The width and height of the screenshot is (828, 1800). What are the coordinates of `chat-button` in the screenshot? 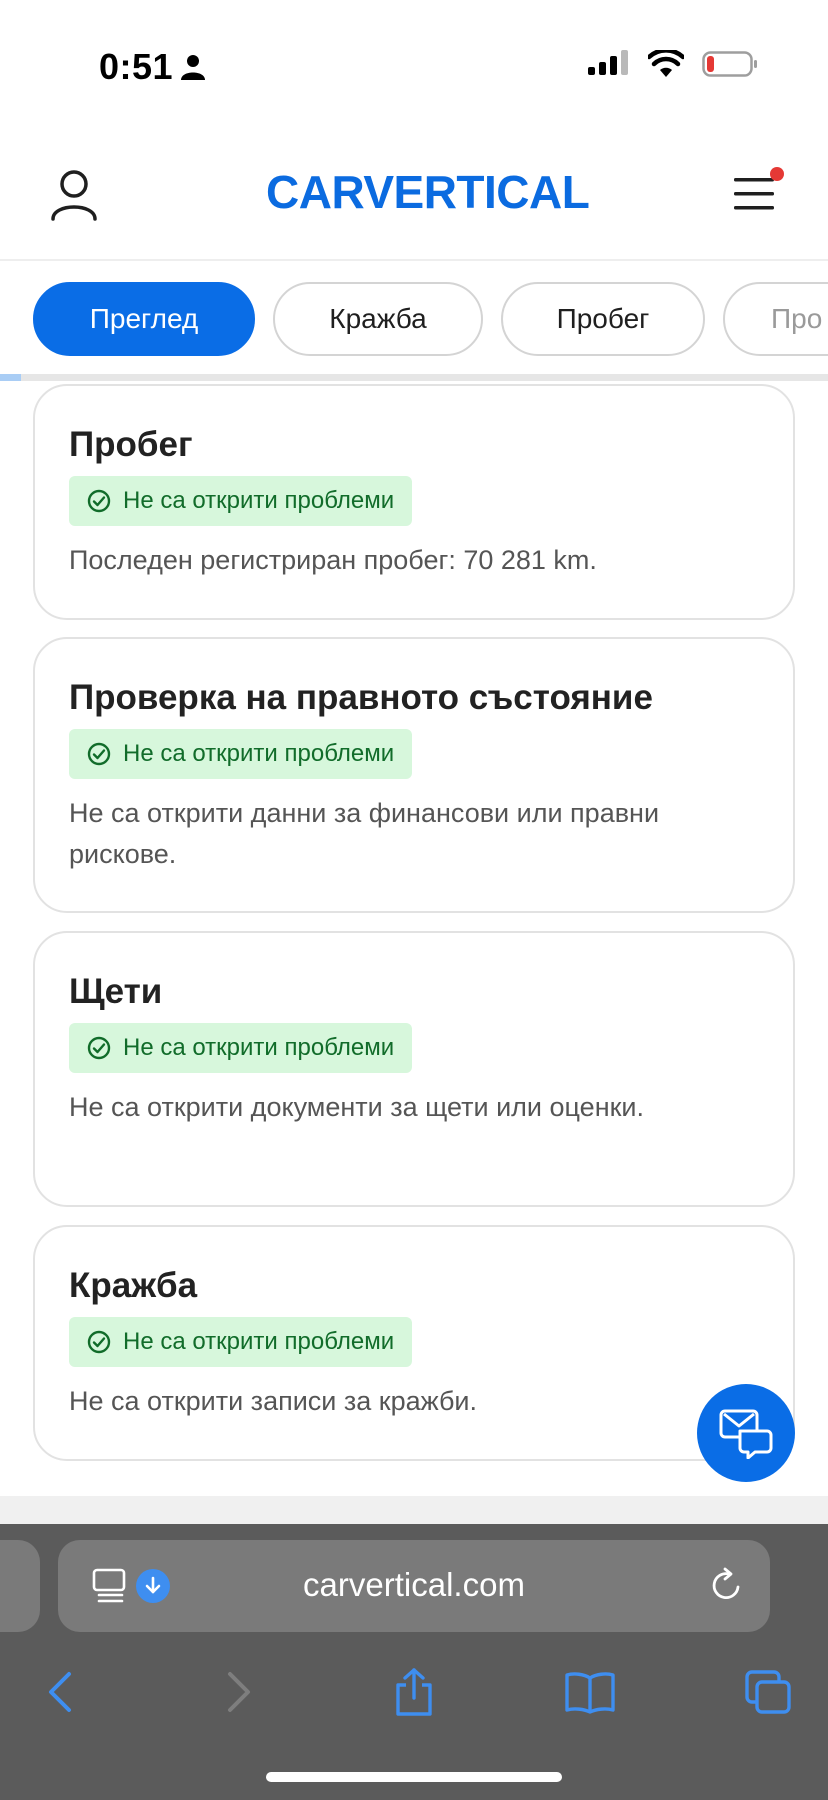 It's located at (746, 1433).